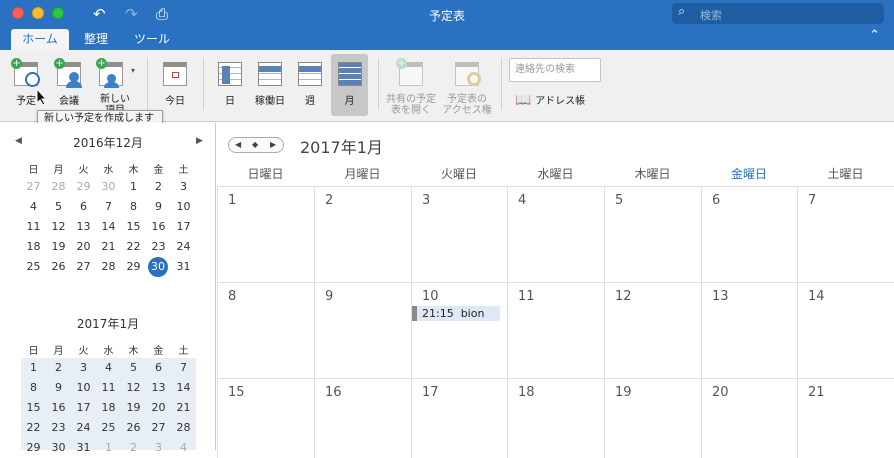  What do you see at coordinates (459, 234) in the screenshot?
I see `day-cell: 3` at bounding box center [459, 234].